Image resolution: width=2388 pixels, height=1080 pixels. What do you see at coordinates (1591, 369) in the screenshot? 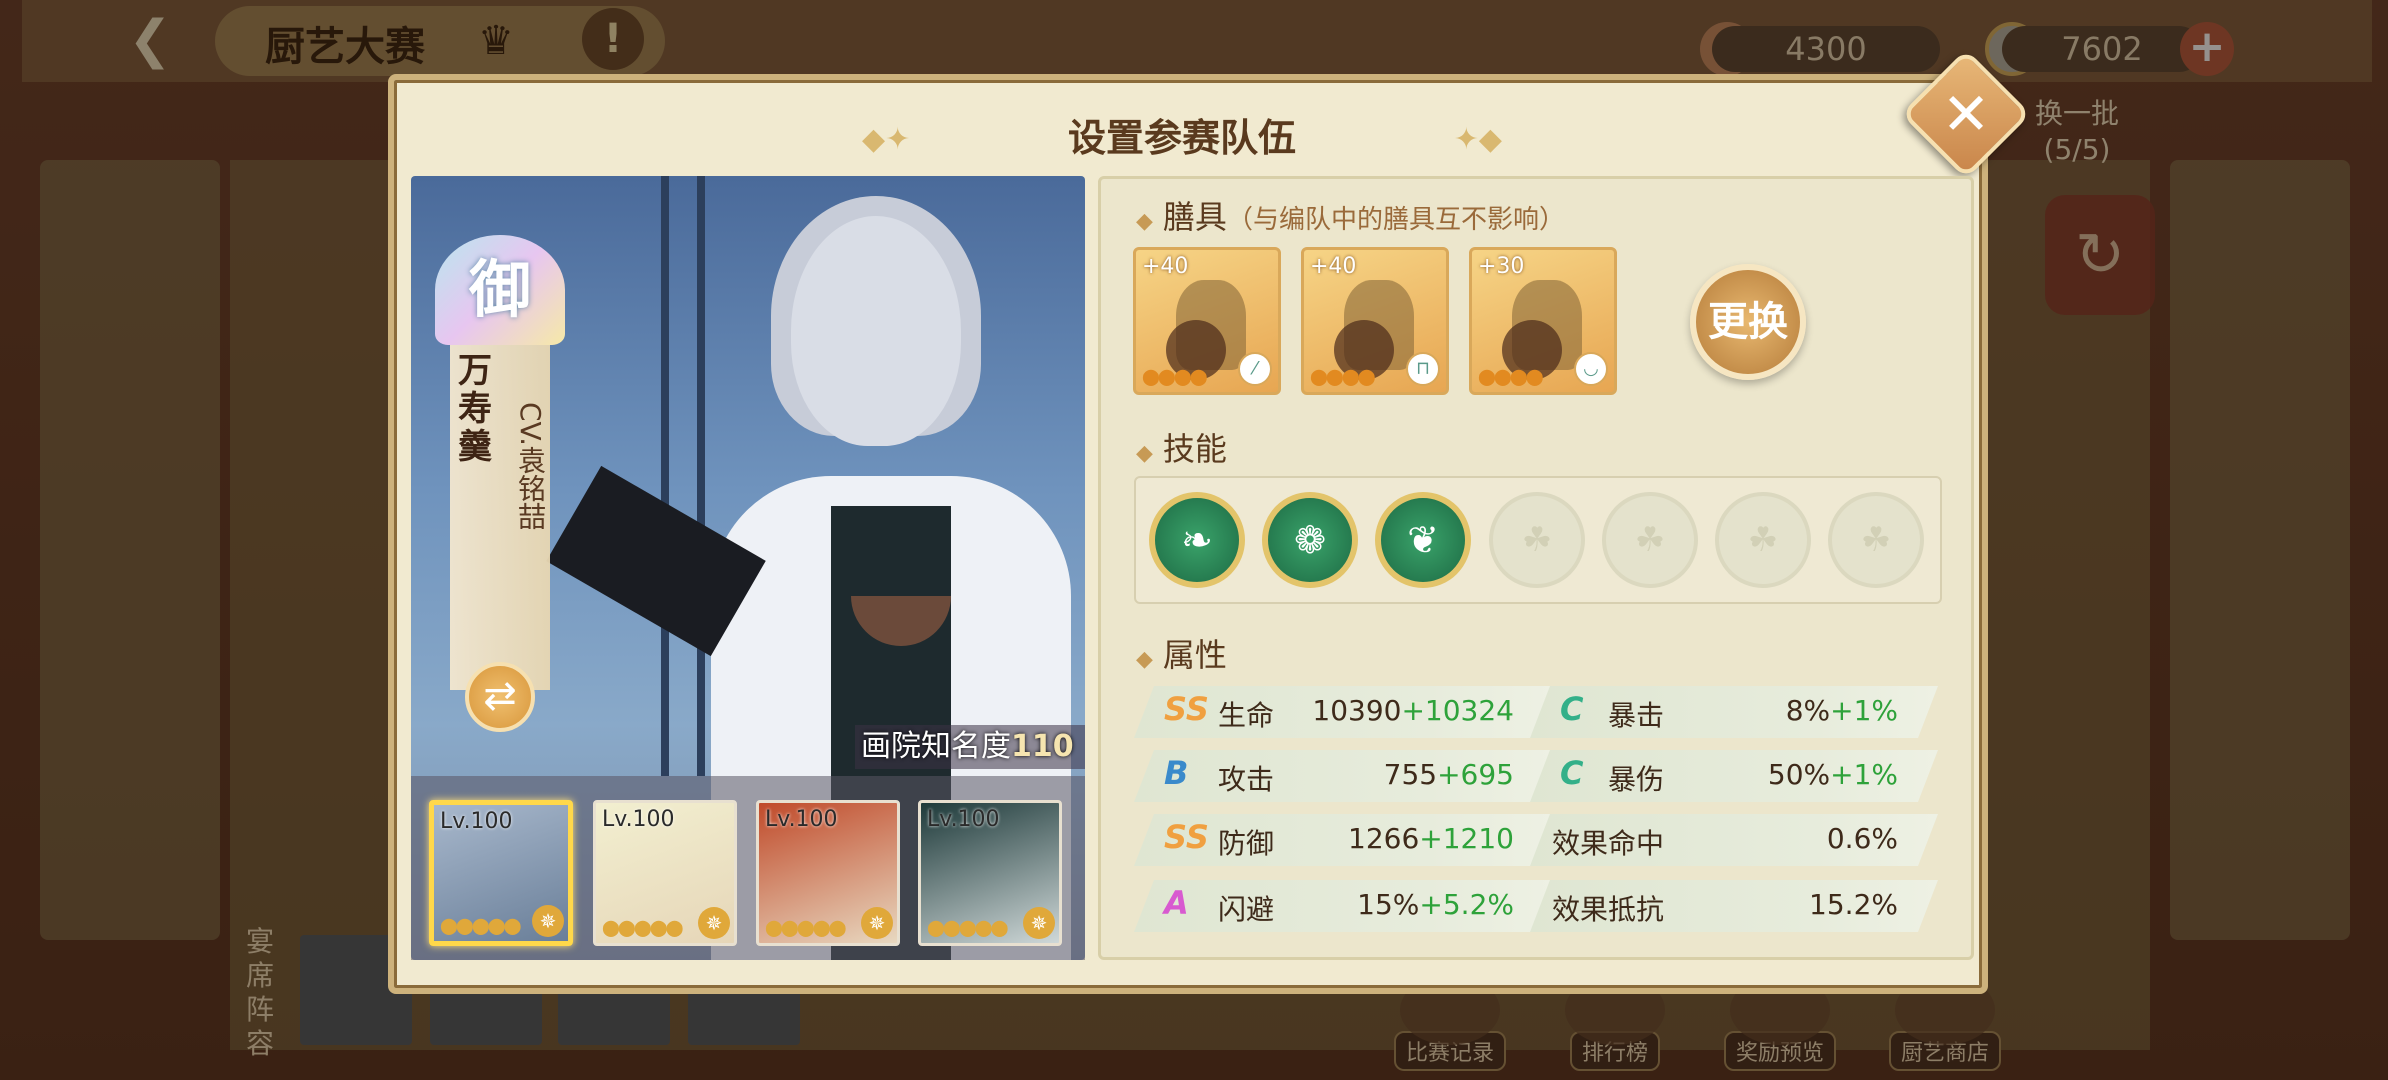
I see `bowl-icon: ◡` at bounding box center [1591, 369].